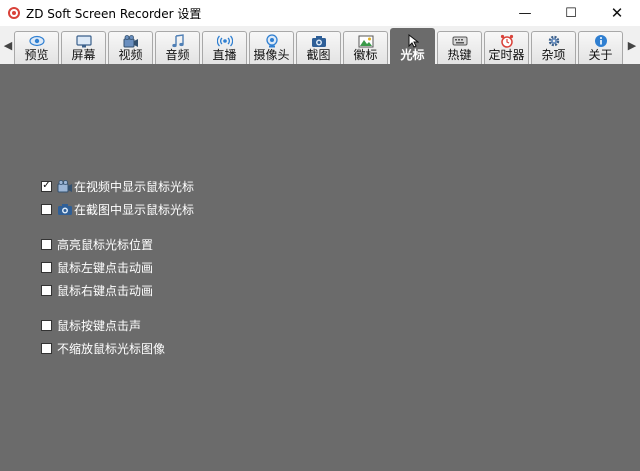  Describe the element at coordinates (83, 55) in the screenshot. I see `tab-label: 屏幕` at that location.